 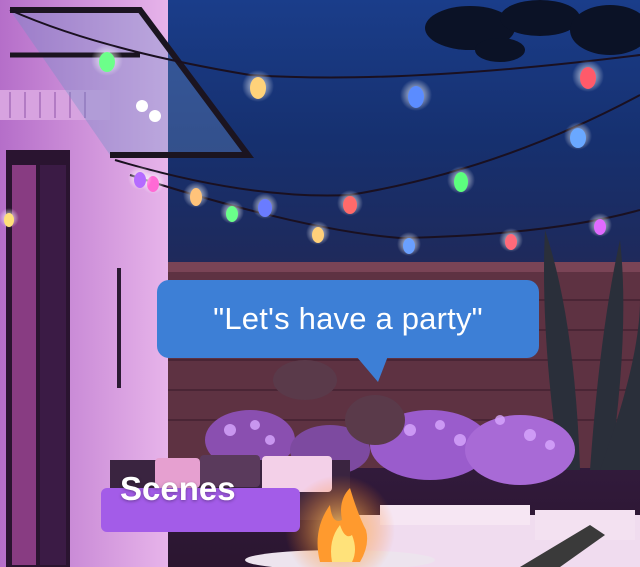 I want to click on speech-bubble-tail, so click(x=372, y=369).